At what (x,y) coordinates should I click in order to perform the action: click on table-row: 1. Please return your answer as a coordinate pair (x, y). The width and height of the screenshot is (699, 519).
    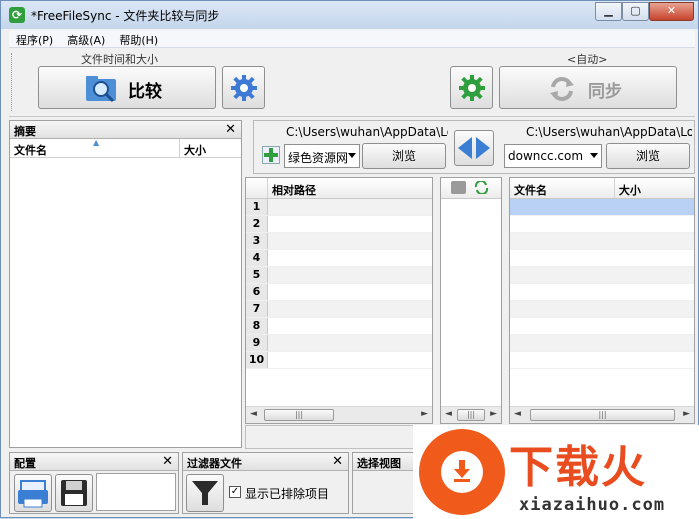
    Looking at the image, I should click on (339, 207).